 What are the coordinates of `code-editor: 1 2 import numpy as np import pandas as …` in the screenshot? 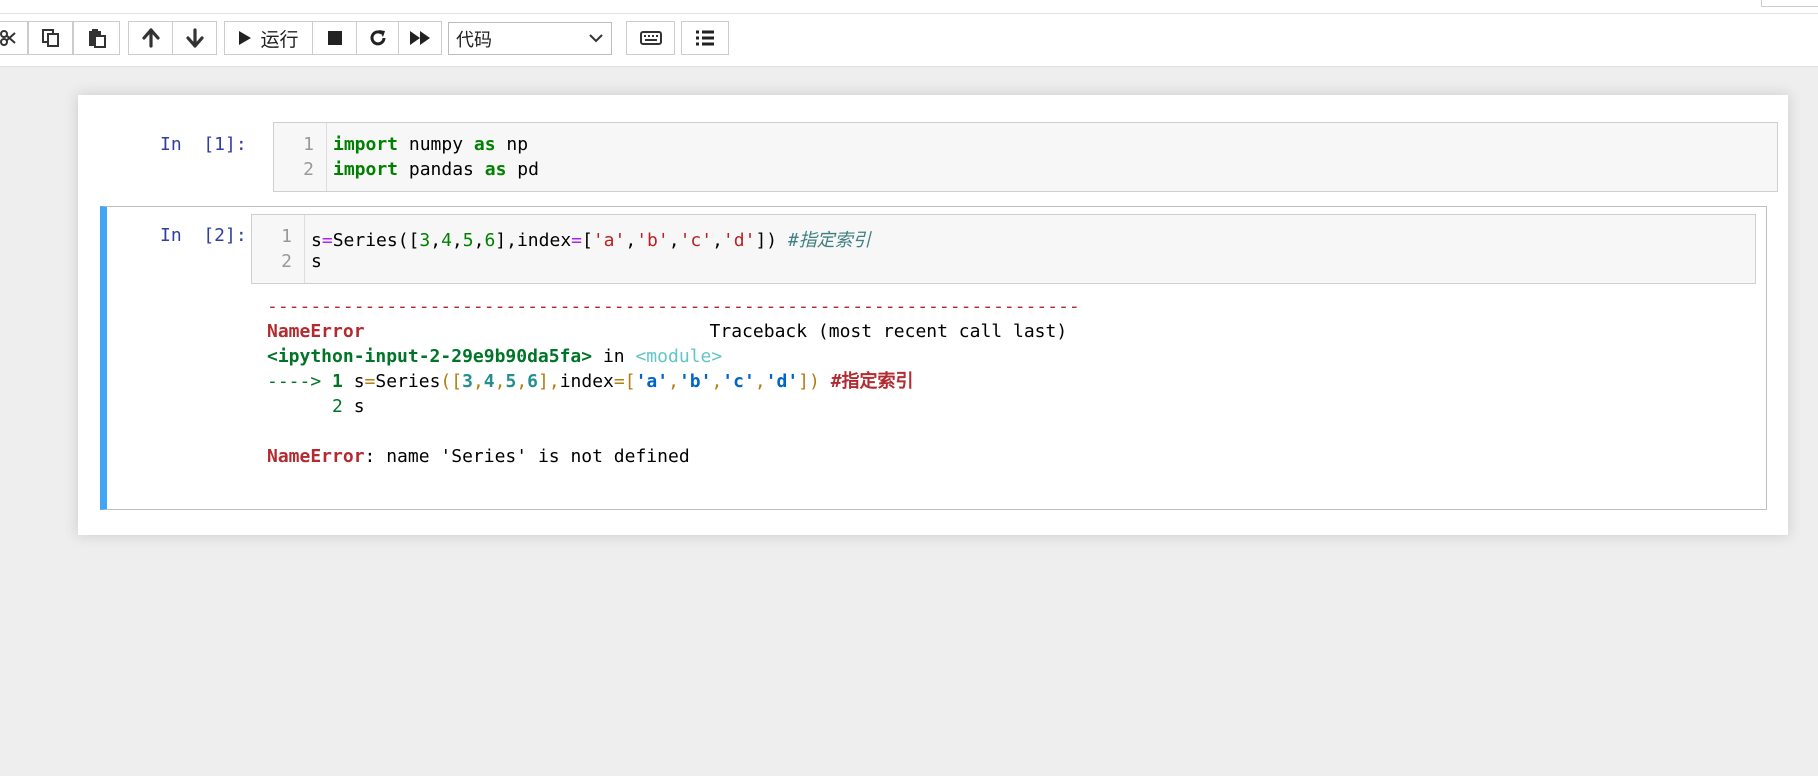 It's located at (1025, 157).